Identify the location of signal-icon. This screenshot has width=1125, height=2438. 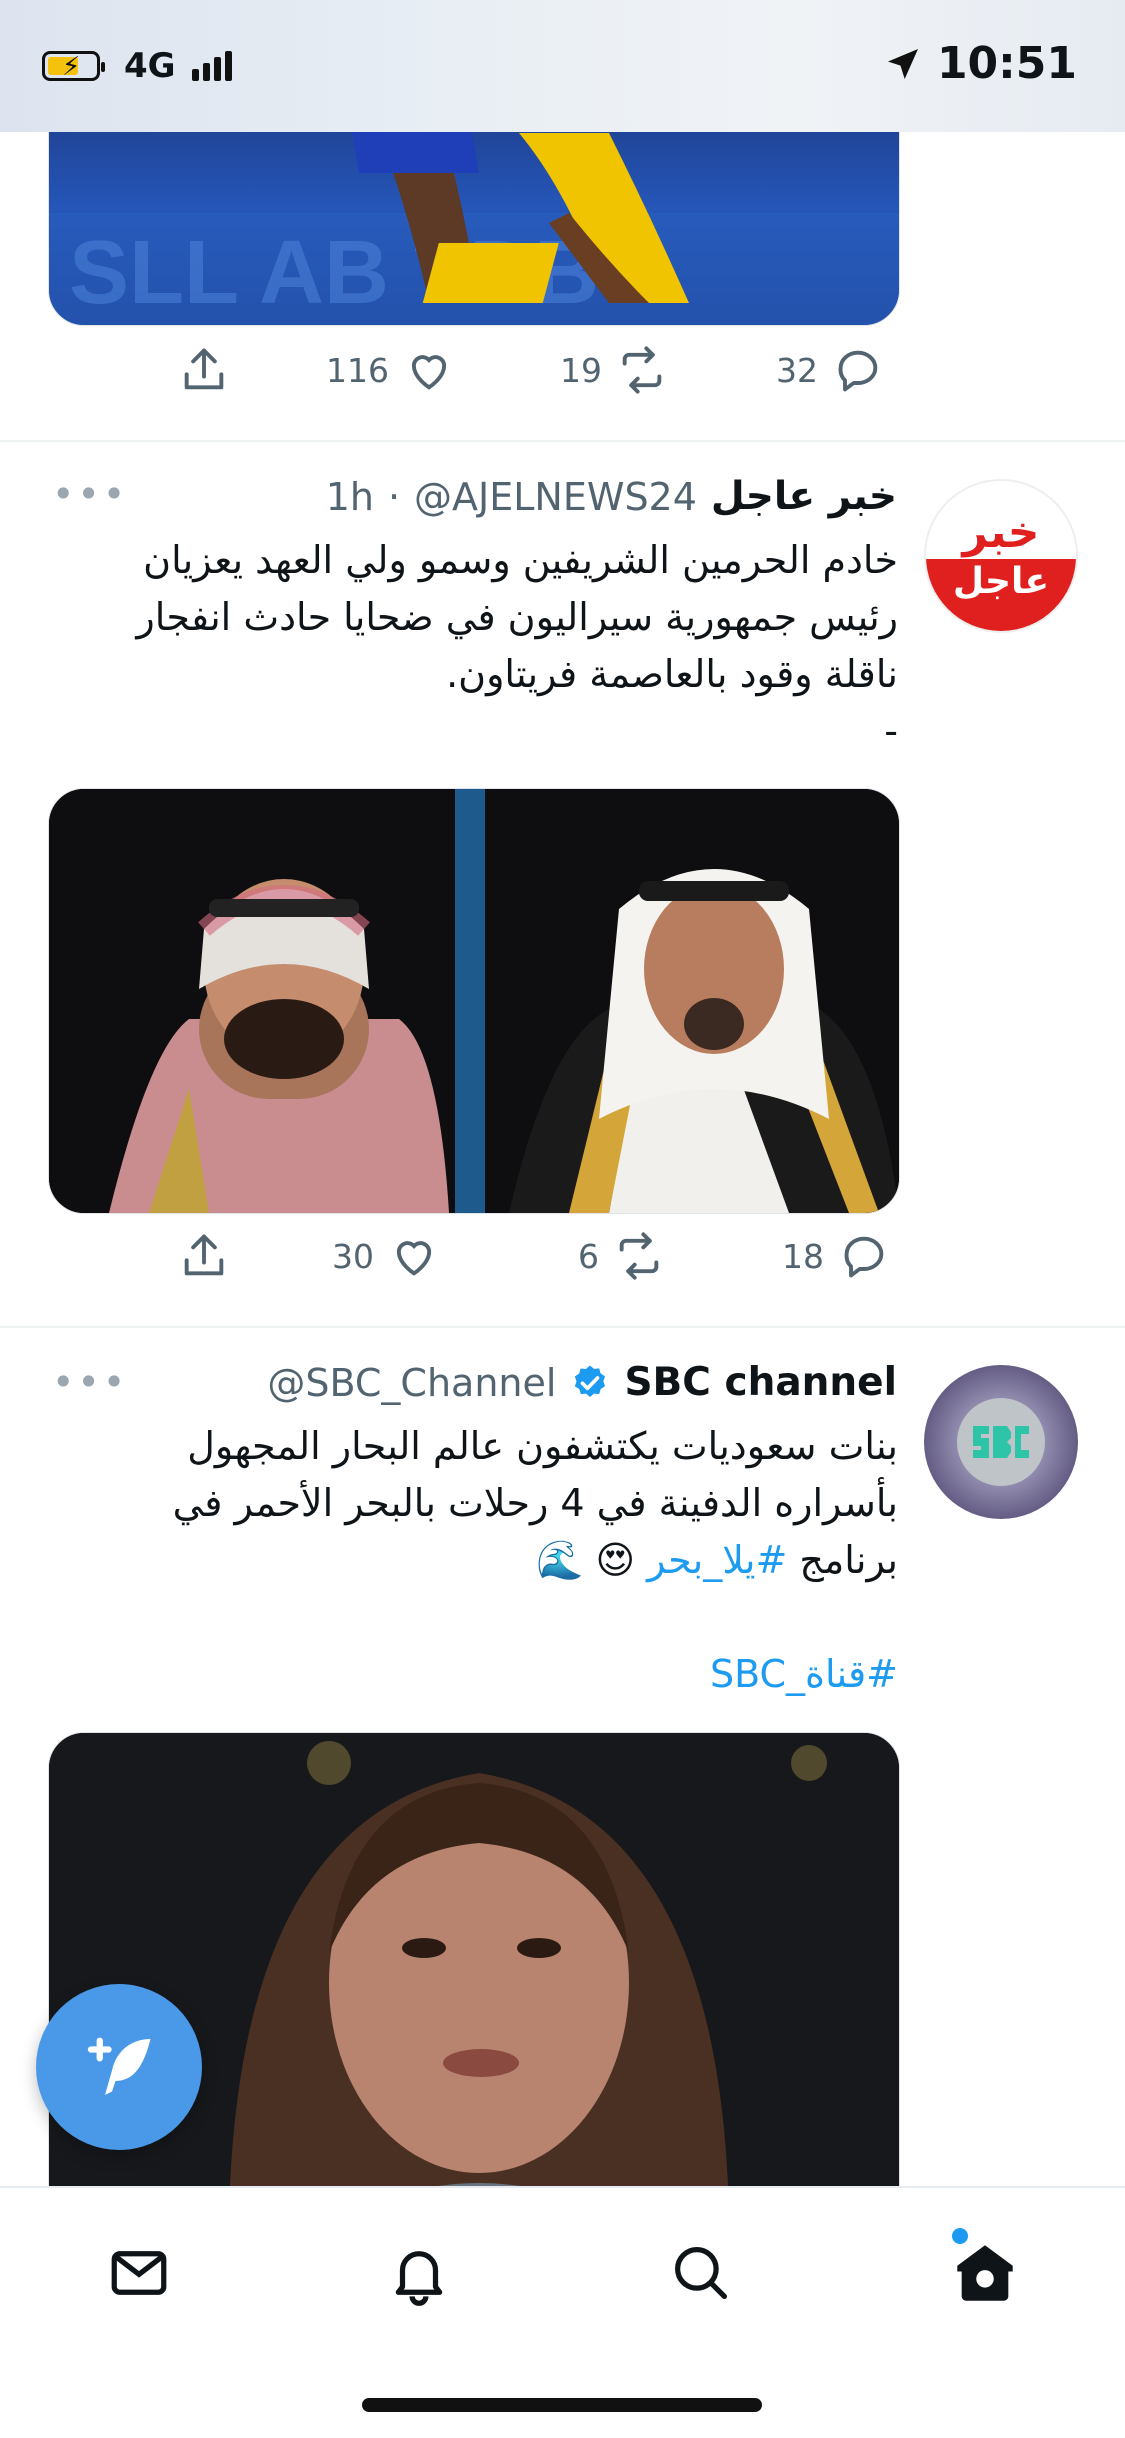
(211, 66).